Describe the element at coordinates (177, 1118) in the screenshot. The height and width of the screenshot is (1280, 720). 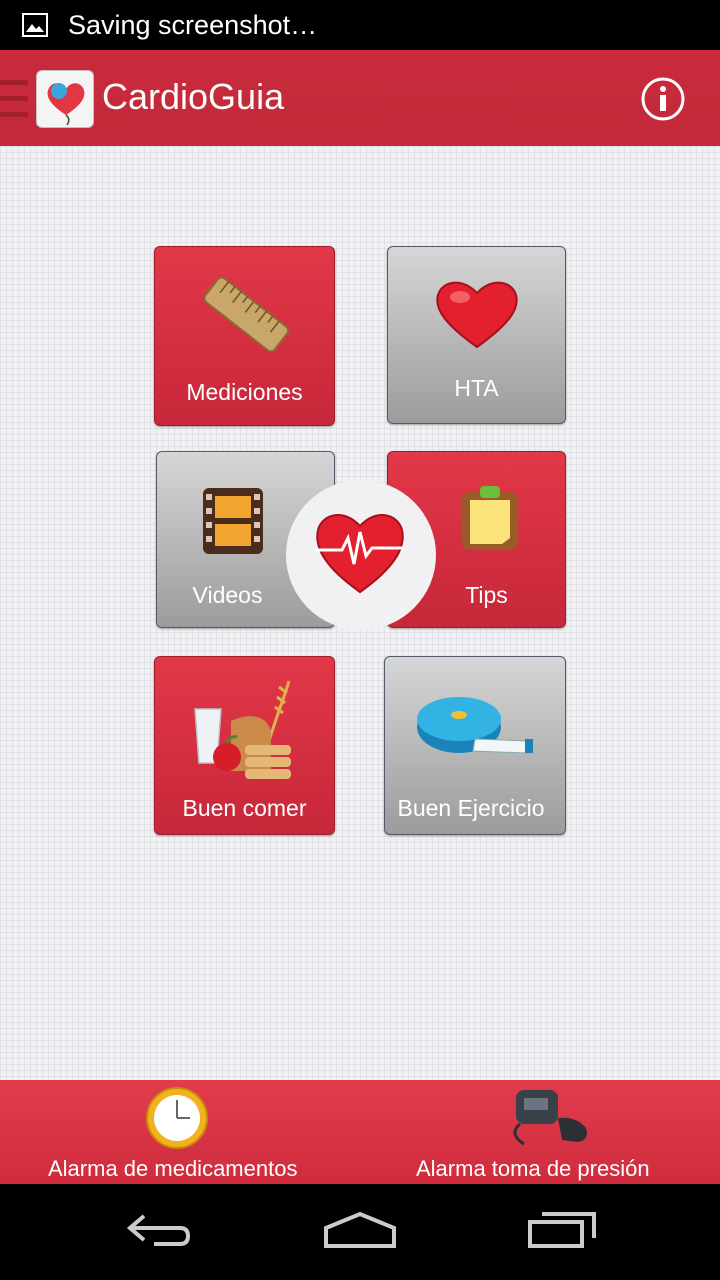
I see `clock-icon` at that location.